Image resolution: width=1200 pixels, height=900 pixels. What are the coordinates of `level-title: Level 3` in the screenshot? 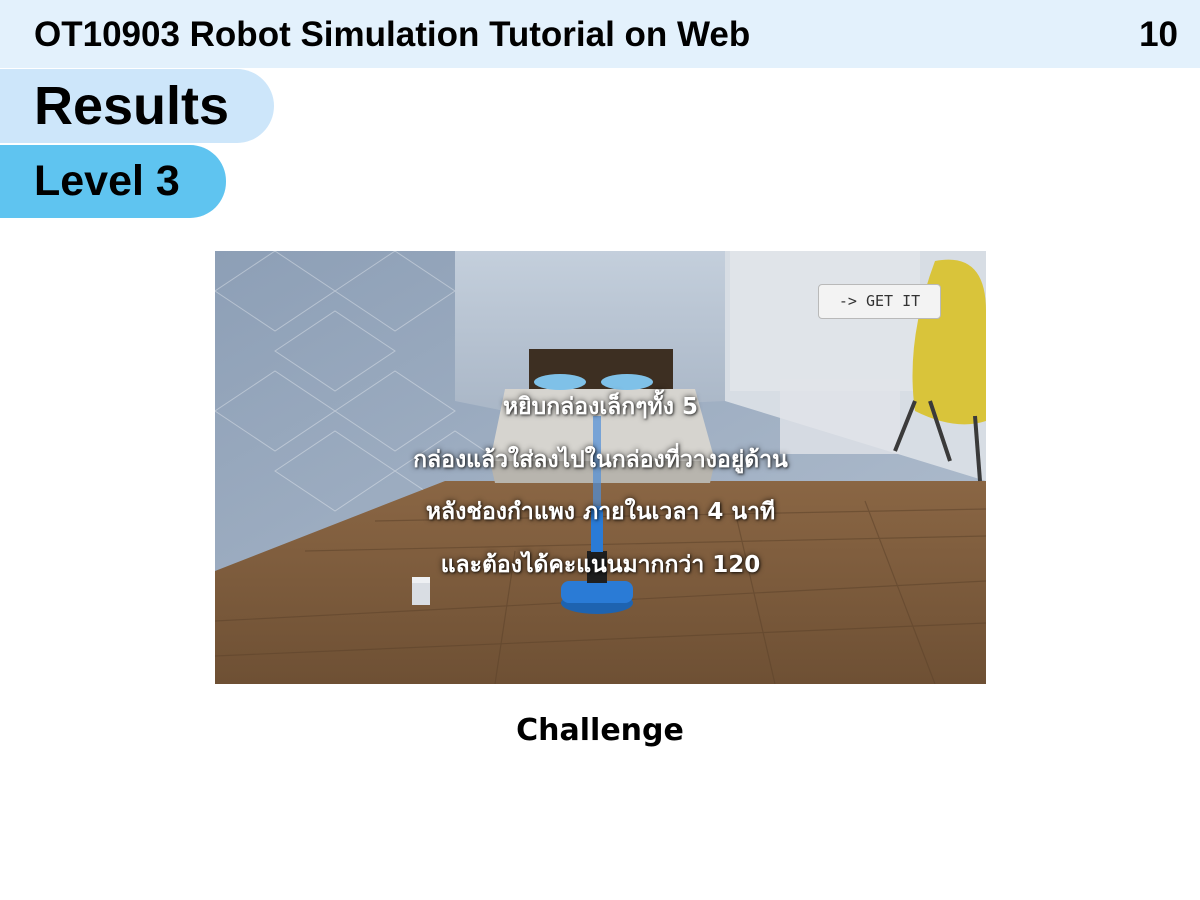 It's located at (107, 181).